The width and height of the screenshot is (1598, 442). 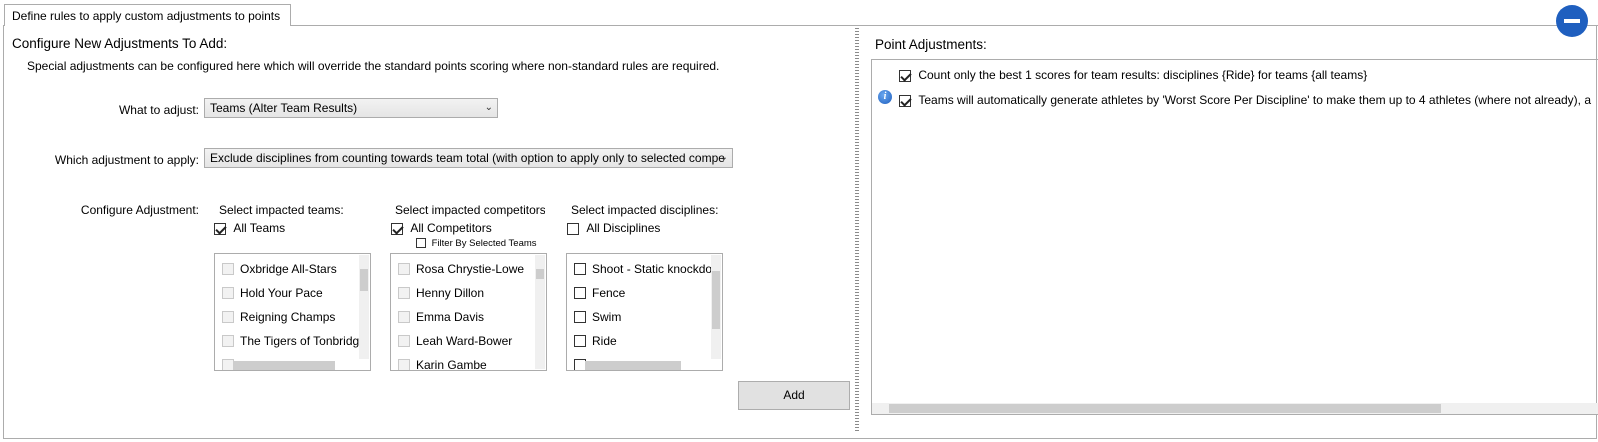 I want to click on which-adjustment-label: Which adjustment to apply:, so click(x=126, y=160).